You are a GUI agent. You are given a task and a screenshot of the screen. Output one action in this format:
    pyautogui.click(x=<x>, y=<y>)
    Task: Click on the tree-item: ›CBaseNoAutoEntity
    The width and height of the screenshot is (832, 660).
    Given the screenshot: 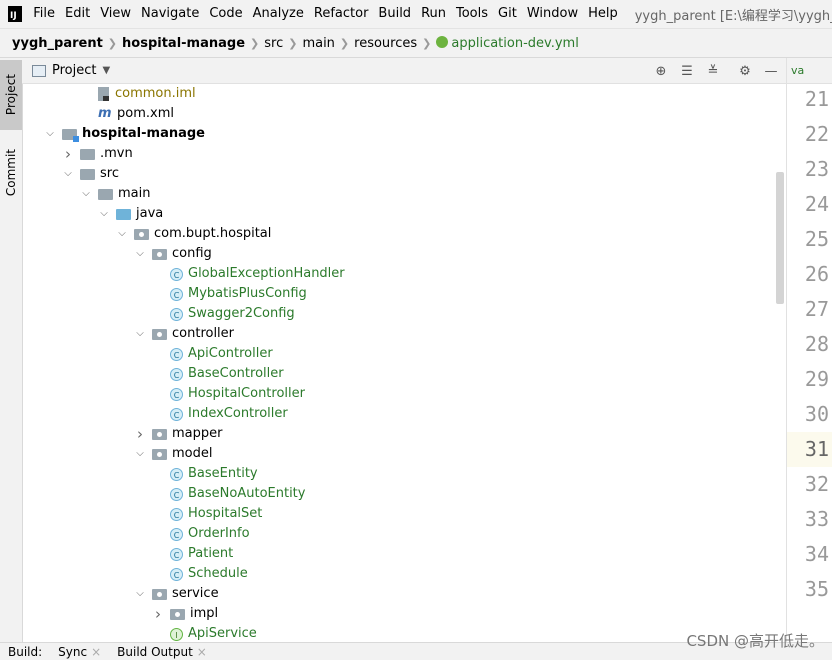 What is the action you would take?
    pyautogui.click(x=228, y=494)
    